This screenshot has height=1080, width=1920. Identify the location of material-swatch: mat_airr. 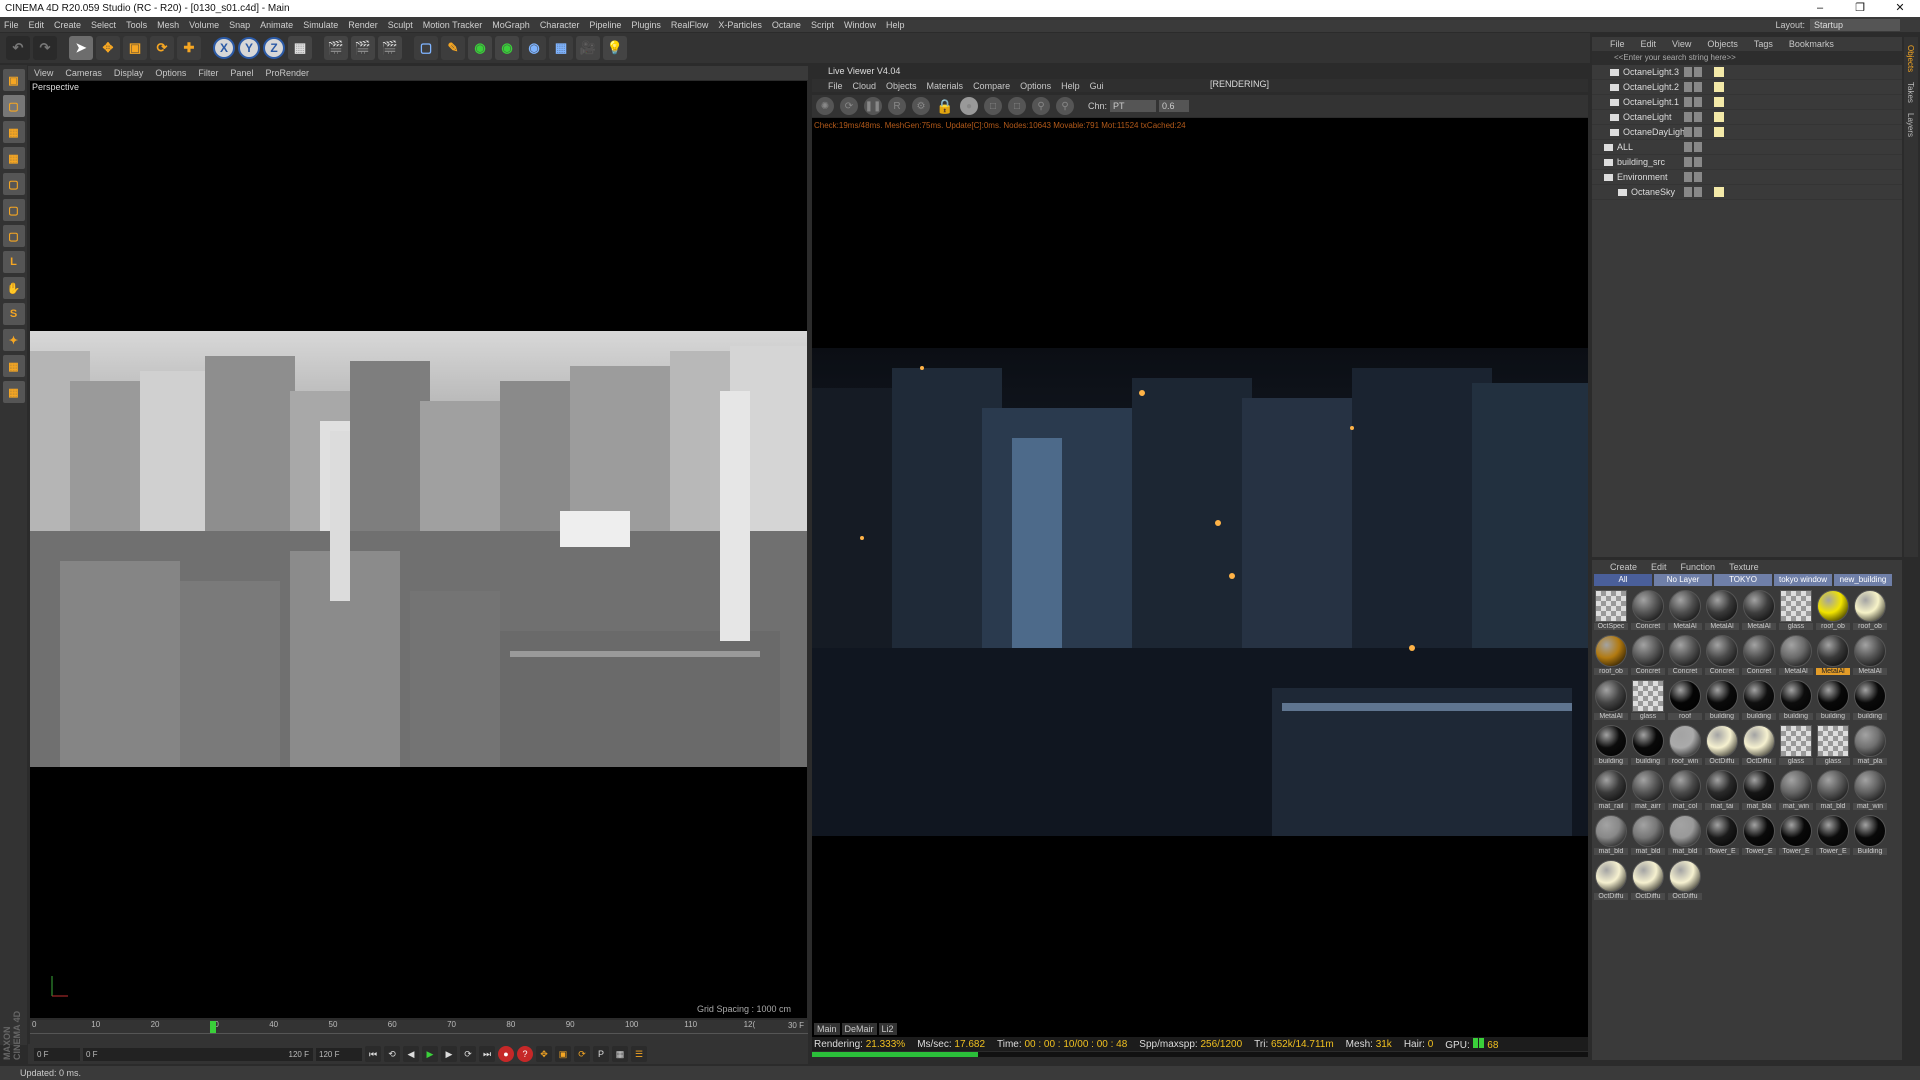
(1648, 791).